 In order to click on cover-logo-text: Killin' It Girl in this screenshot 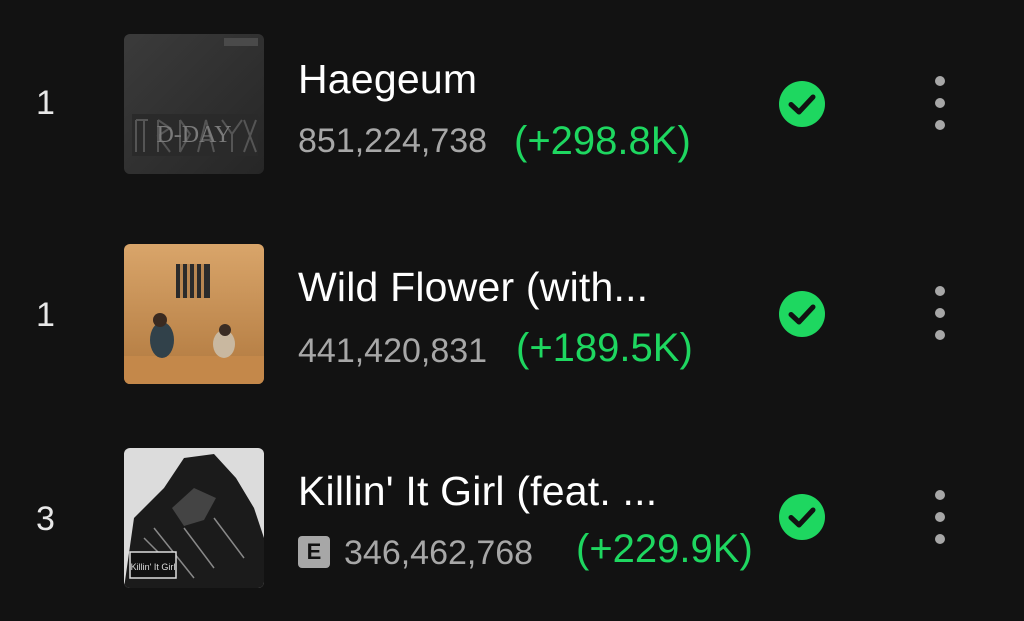, I will do `click(153, 567)`.